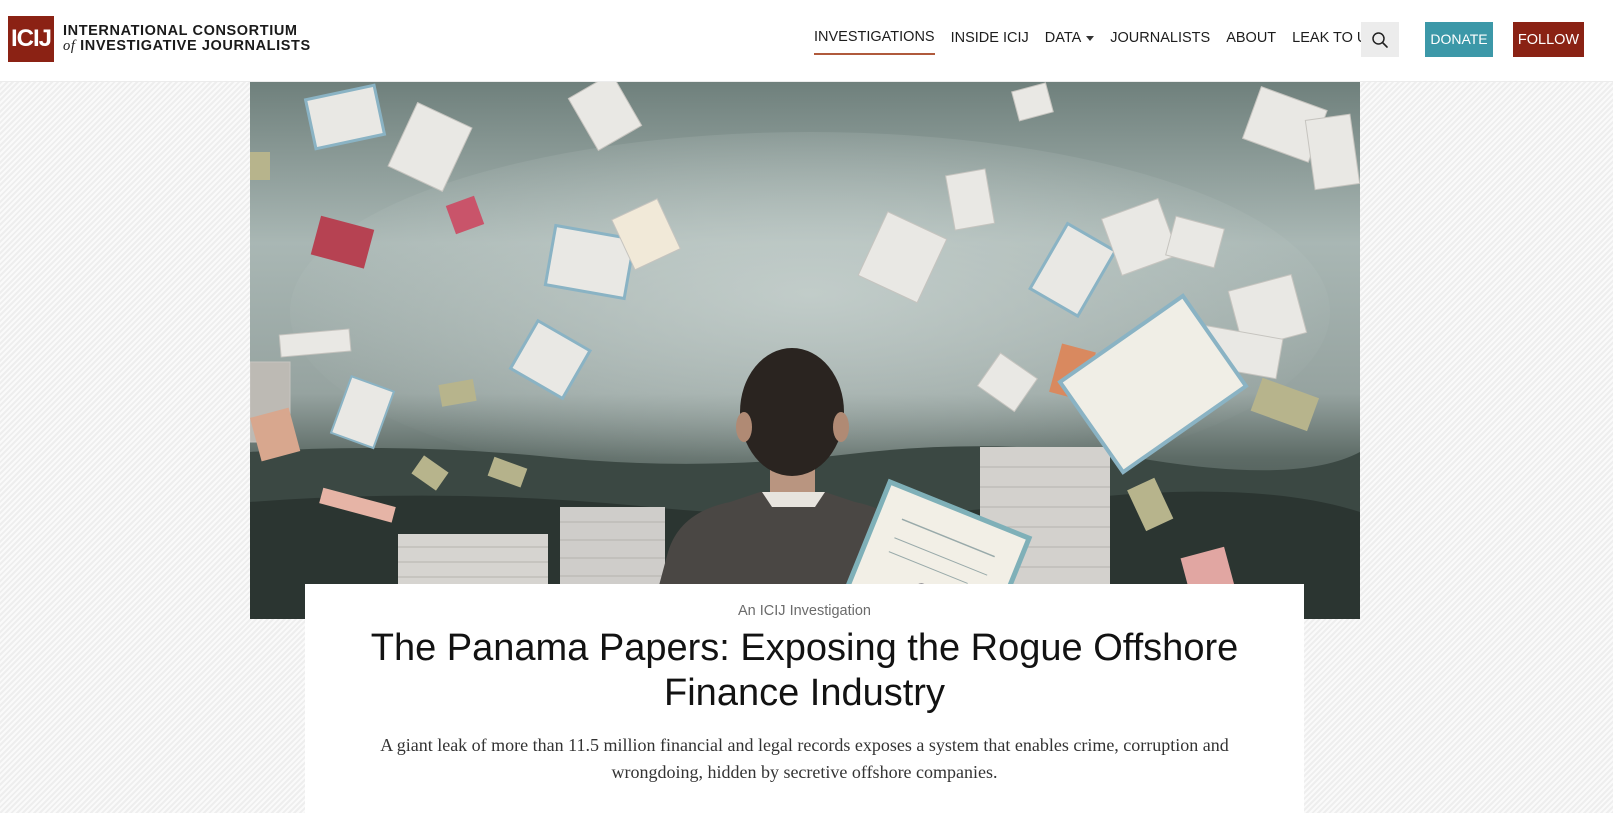  Describe the element at coordinates (1459, 39) in the screenshot. I see `donate-button: DONATE` at that location.